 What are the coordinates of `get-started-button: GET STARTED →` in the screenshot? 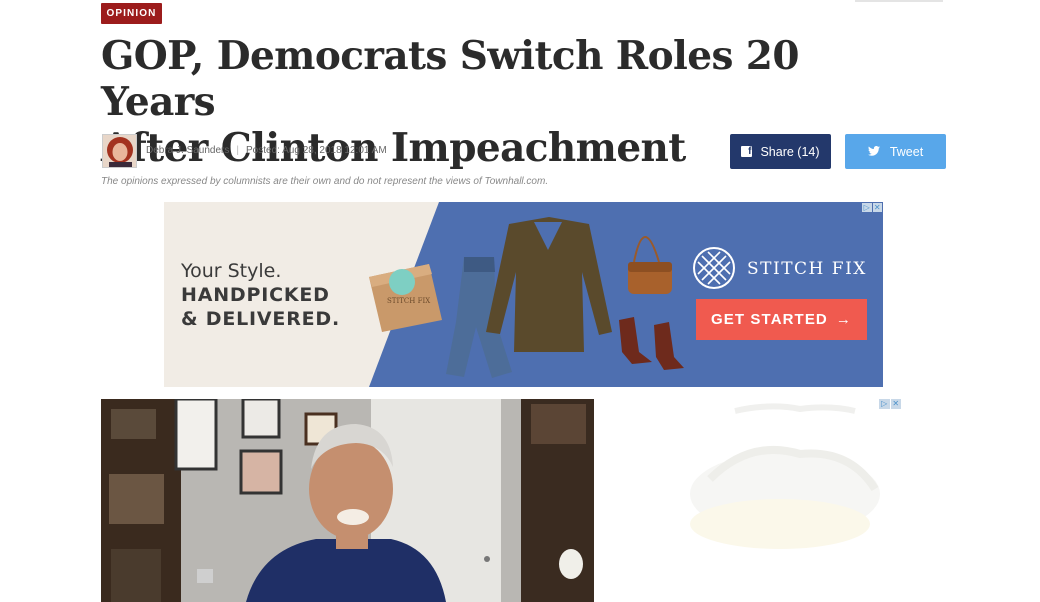 It's located at (781, 319).